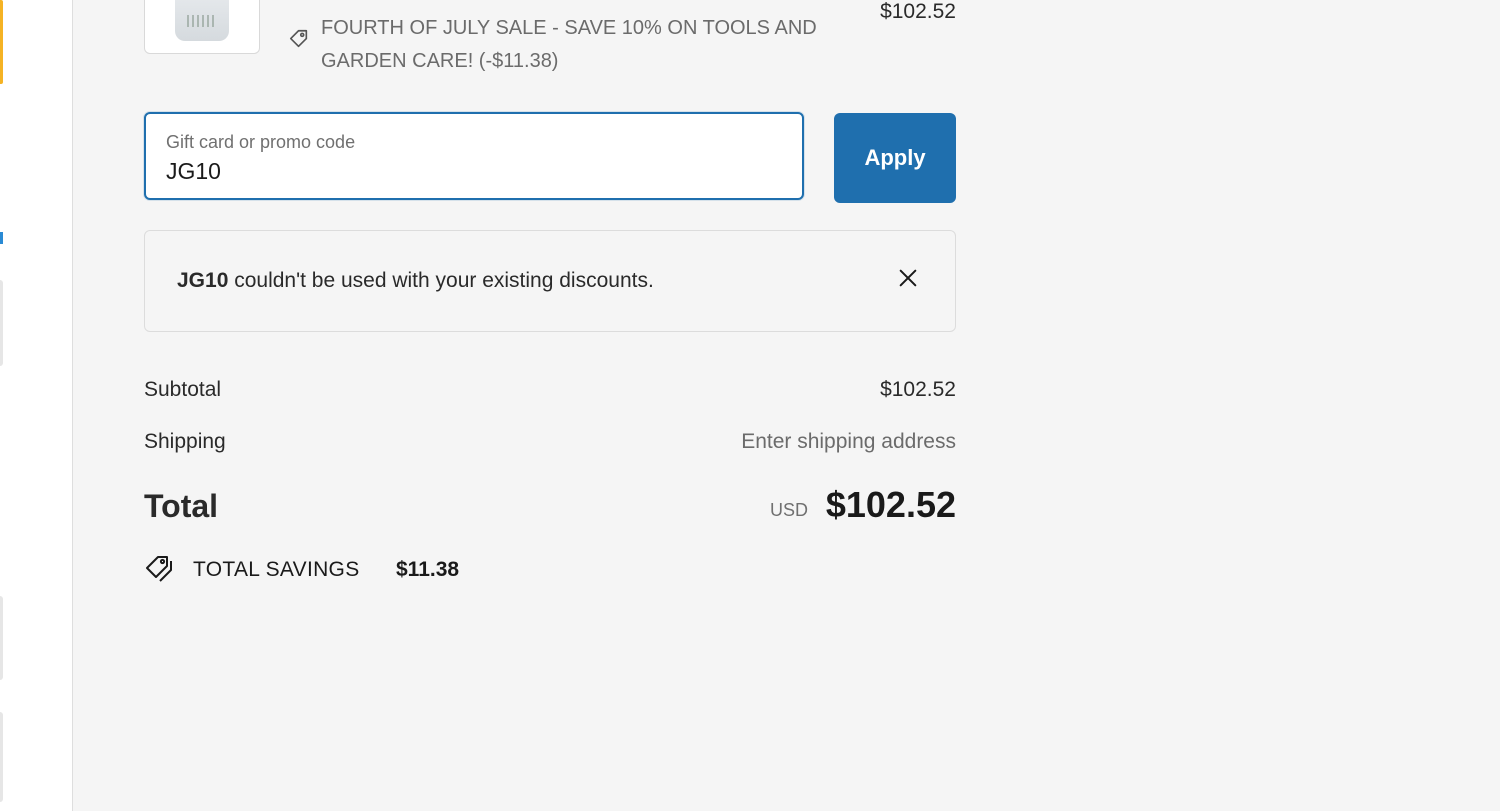 This screenshot has width=1500, height=811. I want to click on total-savings-value: $11.38, so click(428, 569).